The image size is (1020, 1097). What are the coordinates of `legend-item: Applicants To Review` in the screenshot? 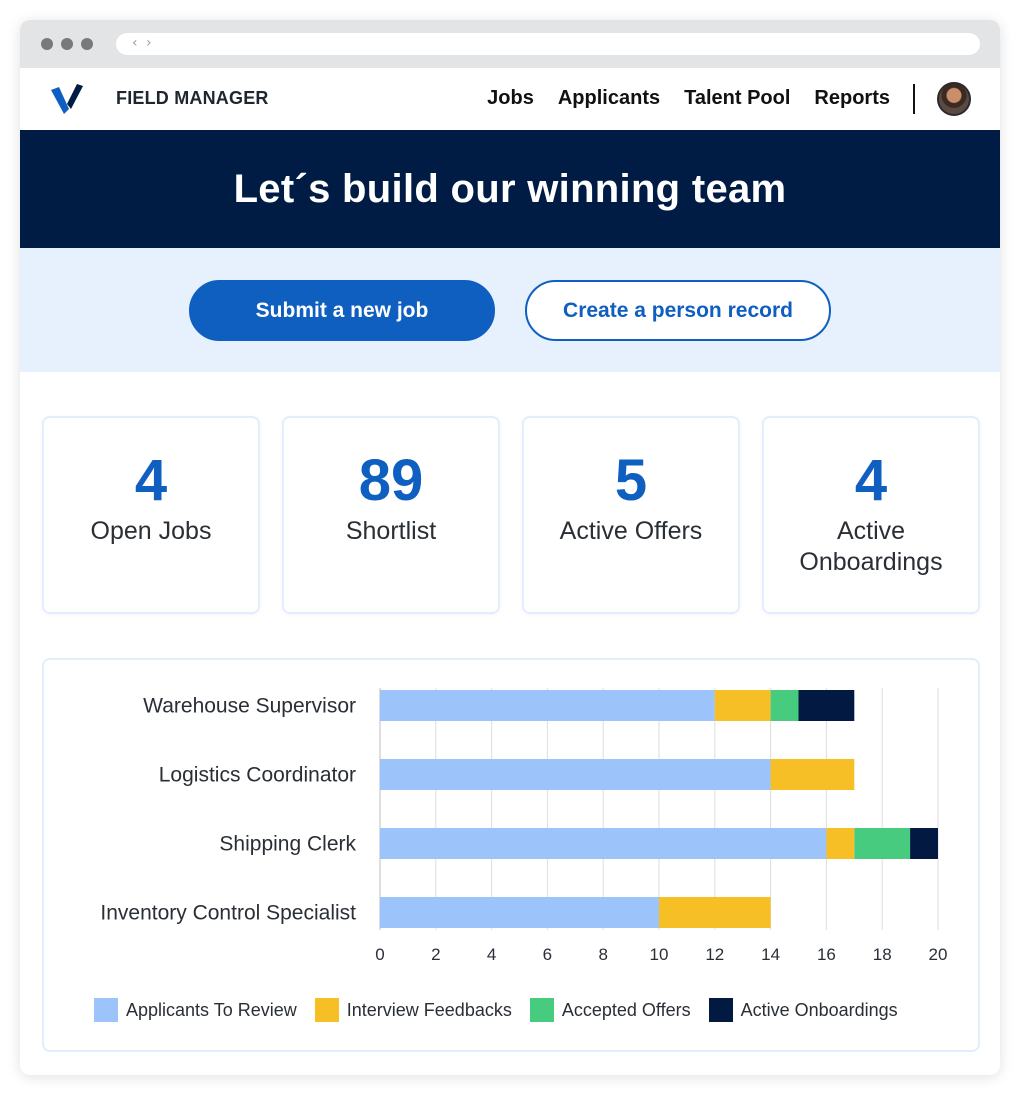 It's located at (195, 1010).